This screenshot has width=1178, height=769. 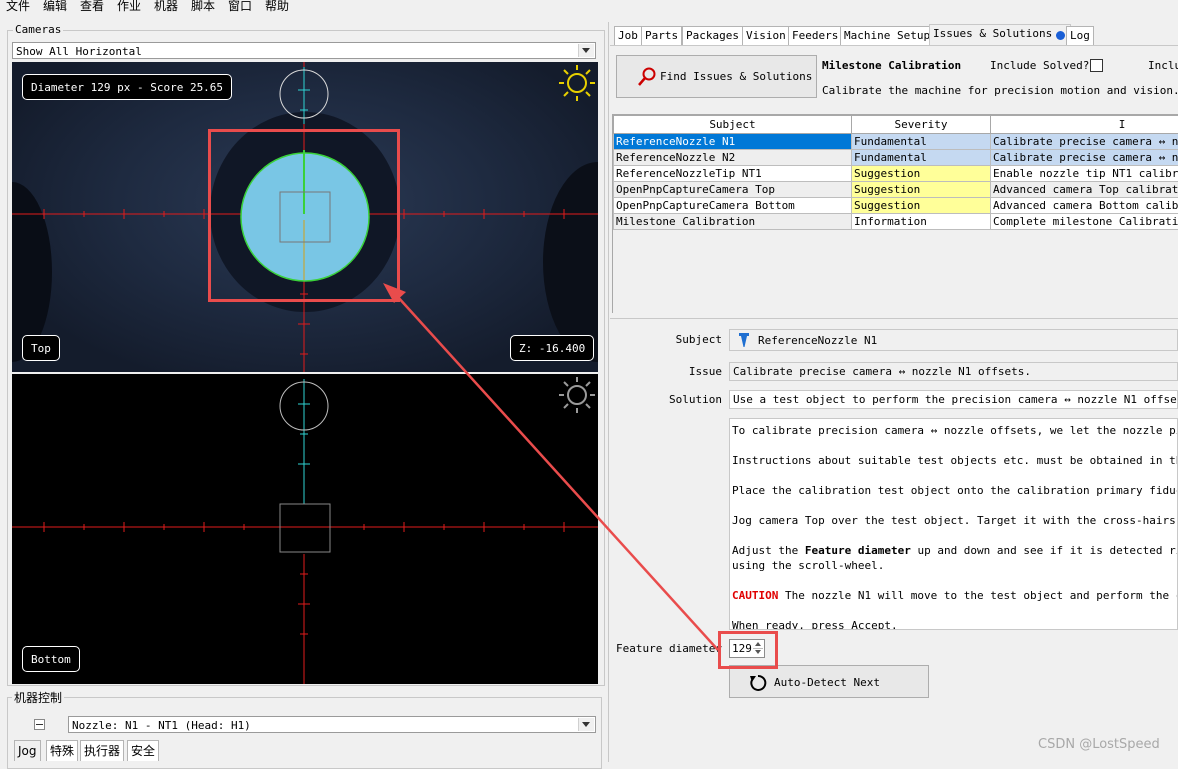 I want to click on row-issue: Calibrate precise camera ↔ noz, so click(x=1084, y=158).